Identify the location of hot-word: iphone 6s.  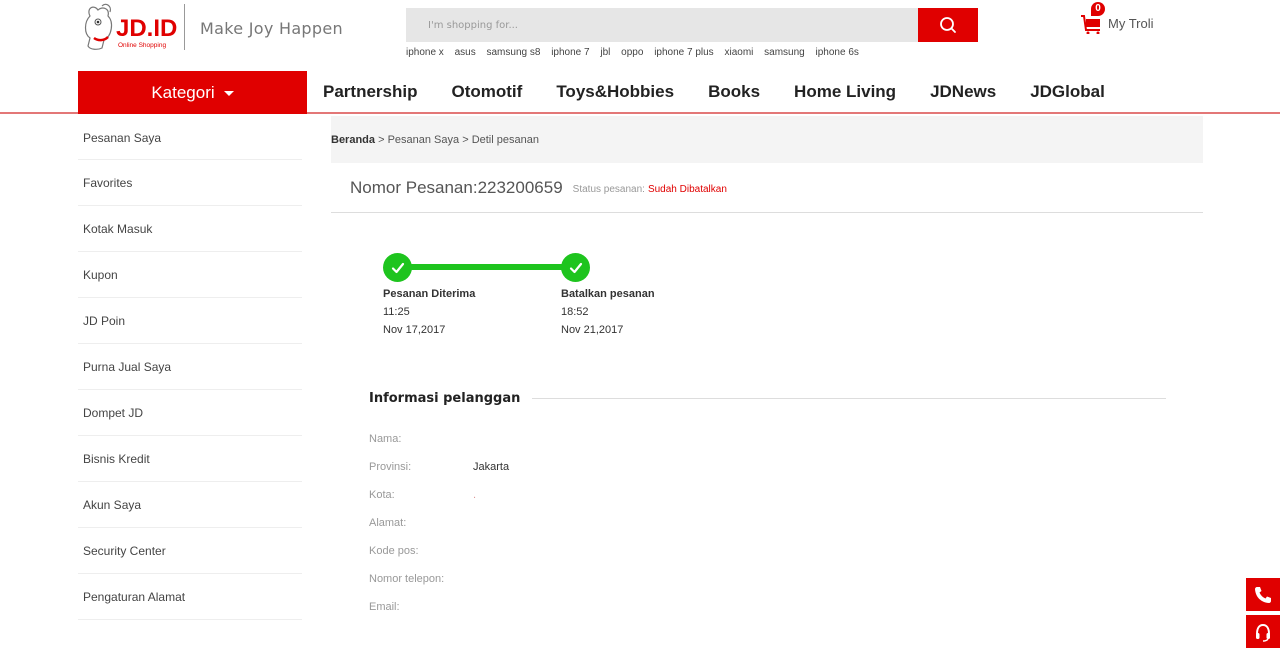
(837, 52).